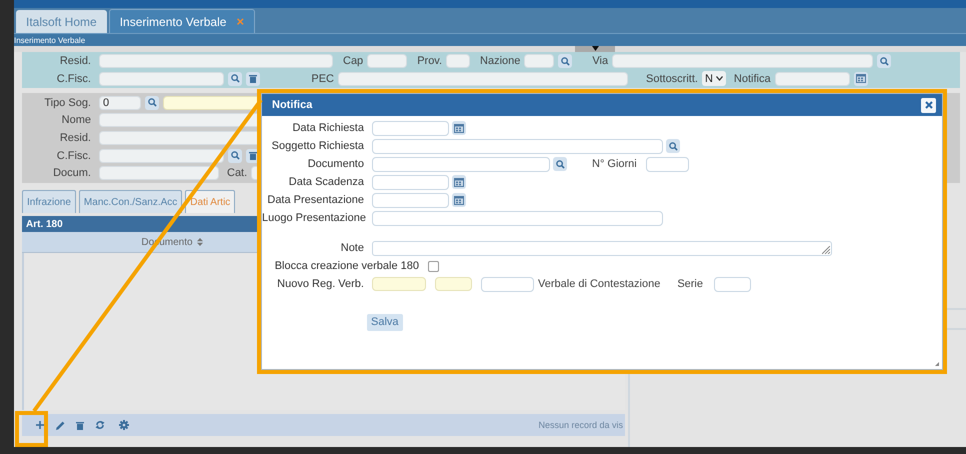 This screenshot has width=966, height=454. What do you see at coordinates (595, 49) in the screenshot?
I see `collapse-handle` at bounding box center [595, 49].